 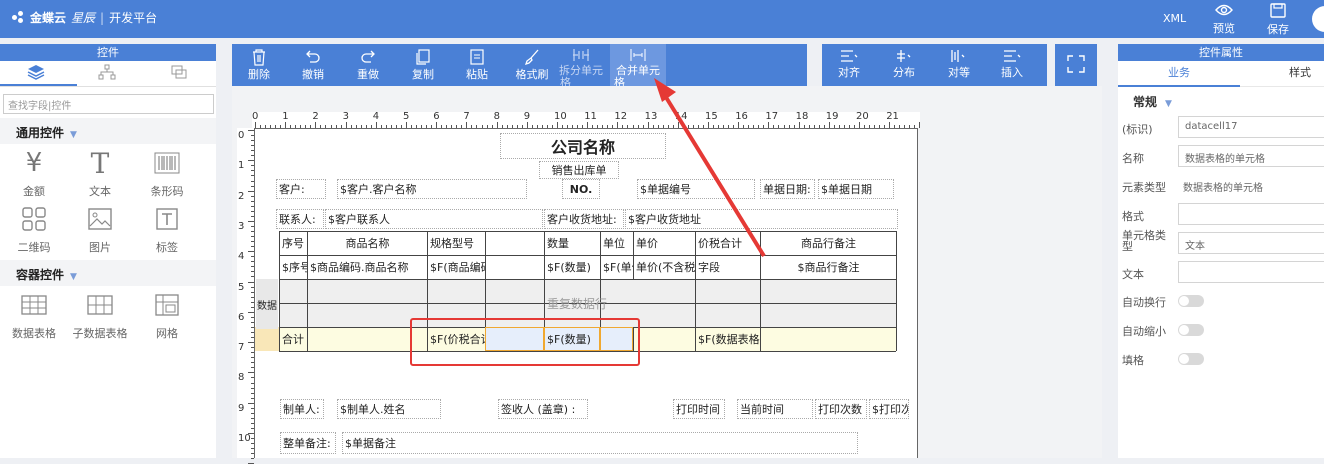 I want to click on table-header-cell: 规格型号, so click(x=456, y=243).